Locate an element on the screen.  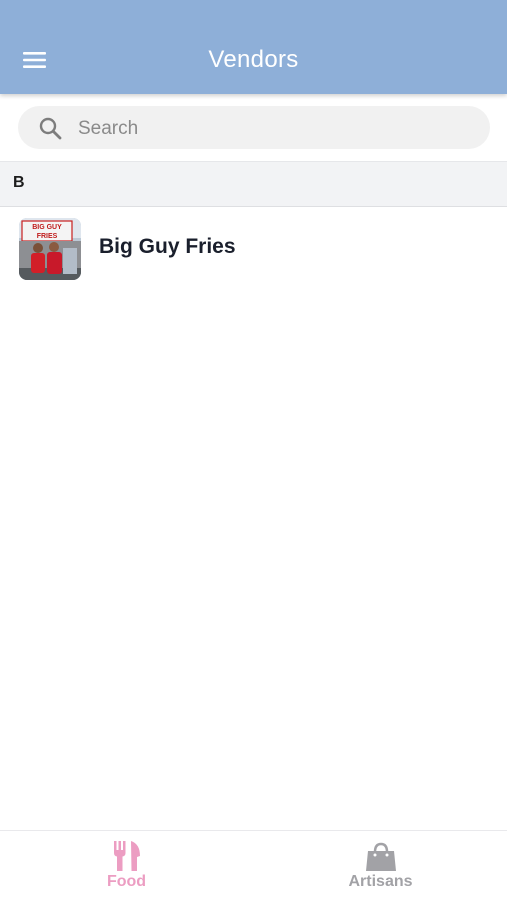
vendor-list-item: BIG GUY FRIES Big Guy Fries is located at coordinates (253, 250).